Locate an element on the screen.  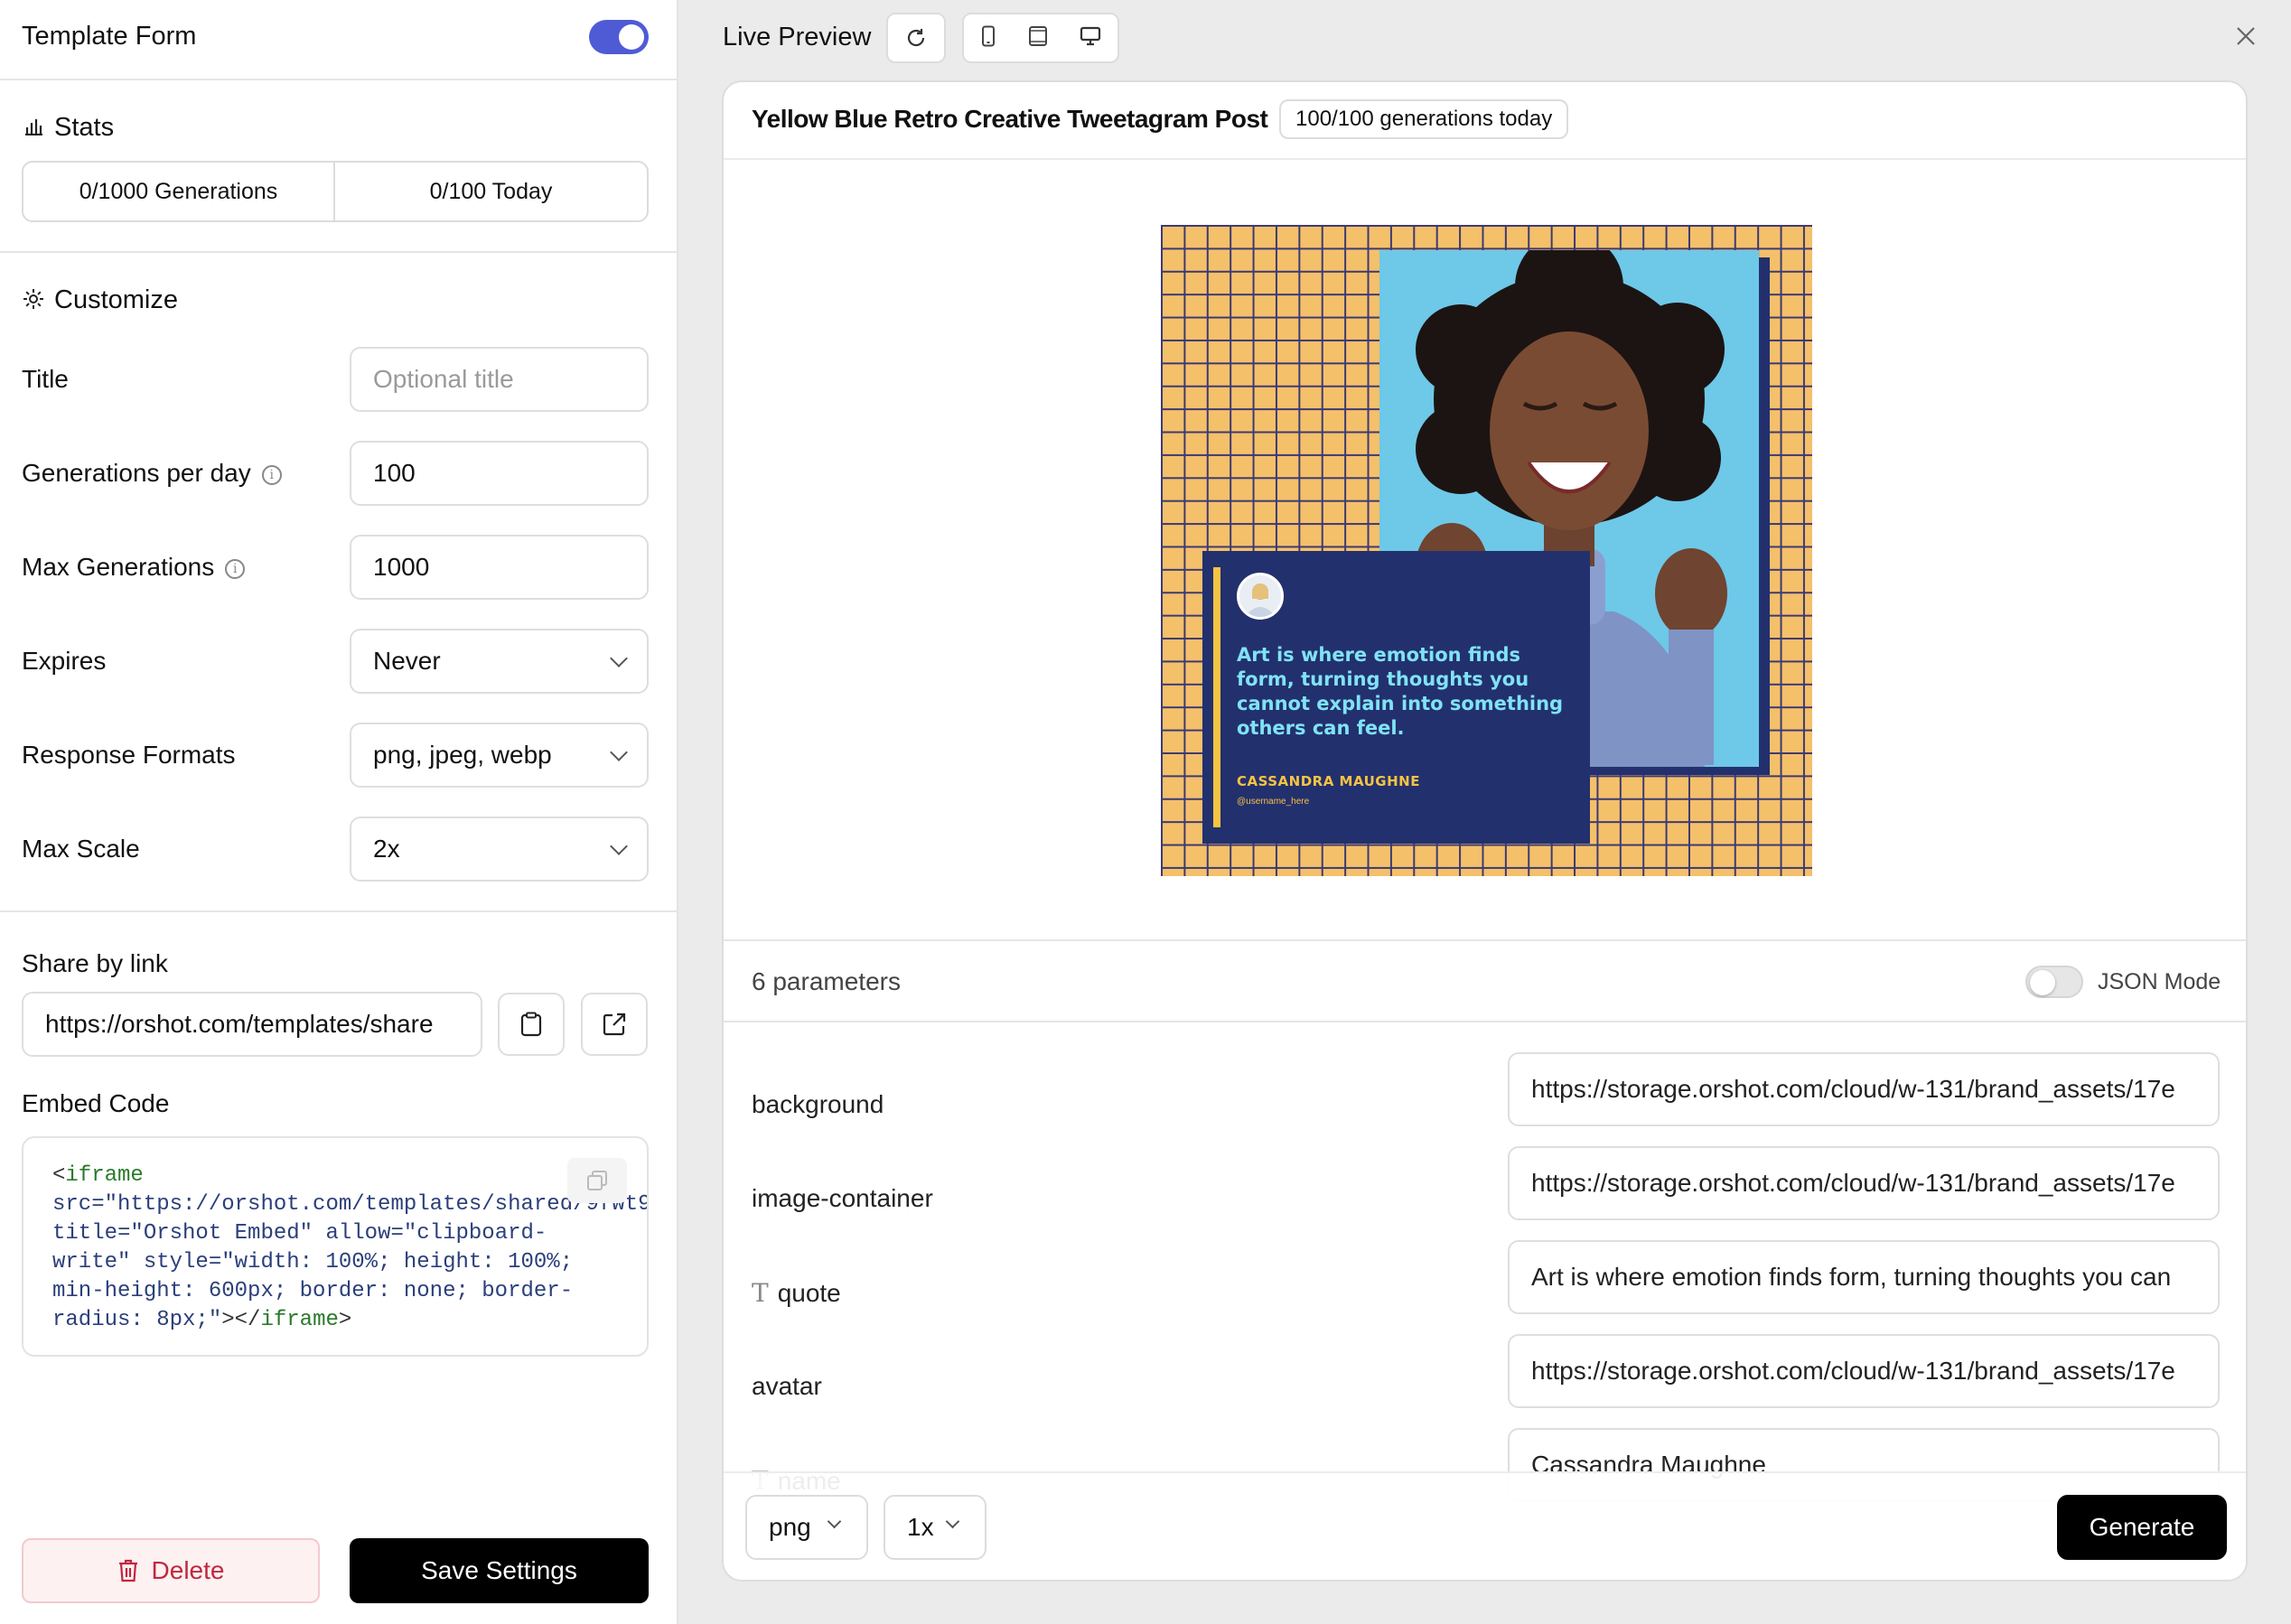
embed-label: Embed Code is located at coordinates (96, 1103).